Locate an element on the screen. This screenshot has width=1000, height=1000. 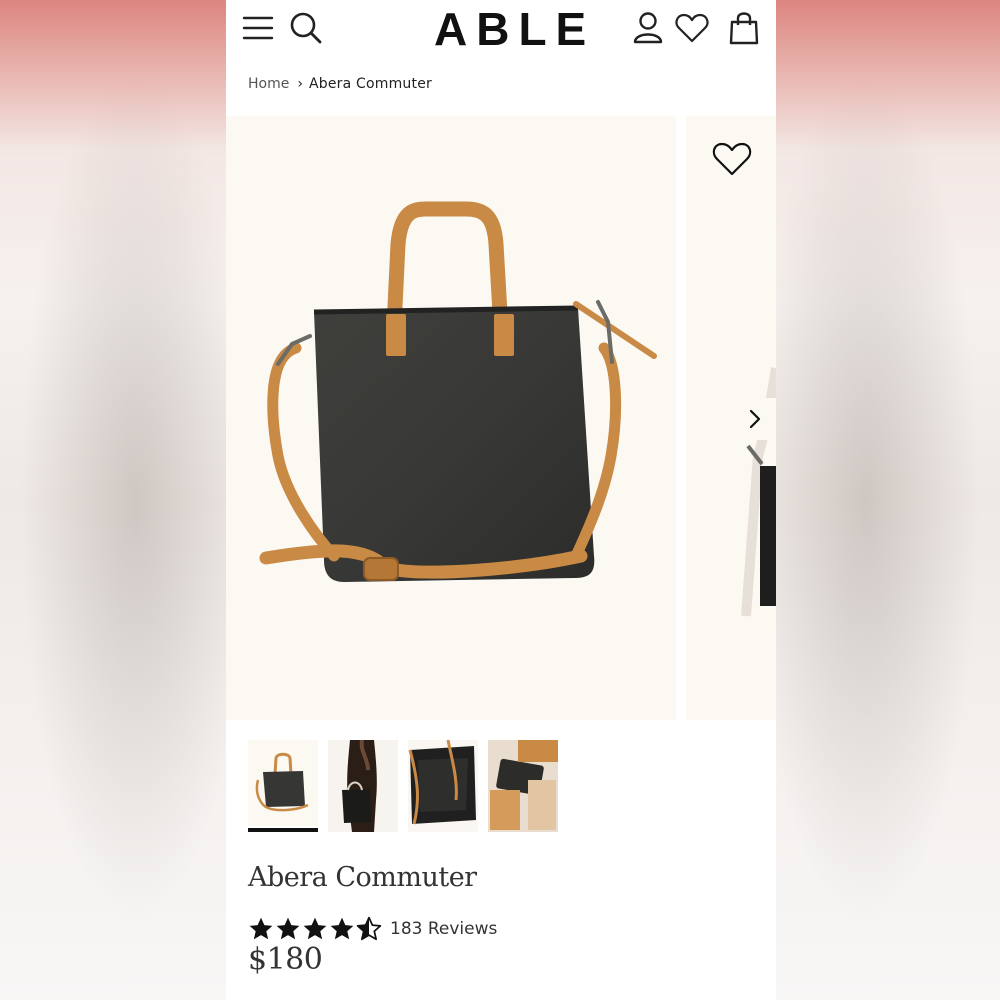
breadcrumb: Home › Abera Commuter is located at coordinates (340, 84).